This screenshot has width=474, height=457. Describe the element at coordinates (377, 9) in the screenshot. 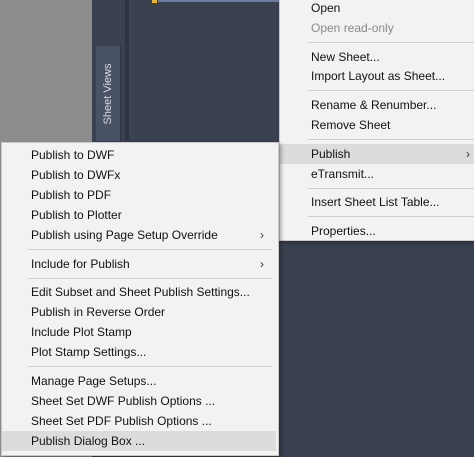

I see `menu-item-open: Open` at that location.